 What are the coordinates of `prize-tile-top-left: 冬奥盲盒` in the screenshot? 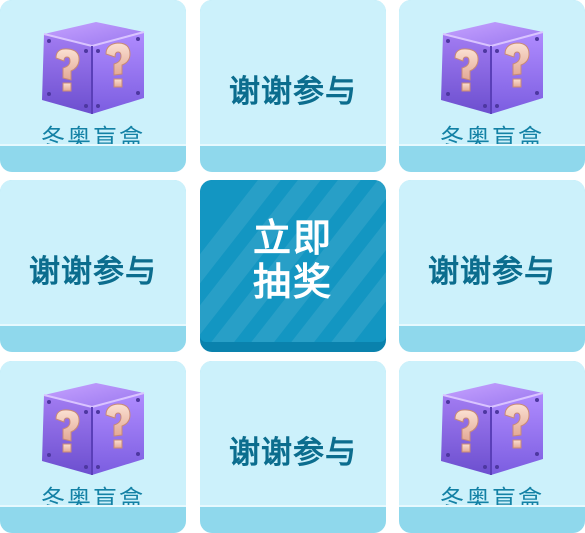 It's located at (93, 86).